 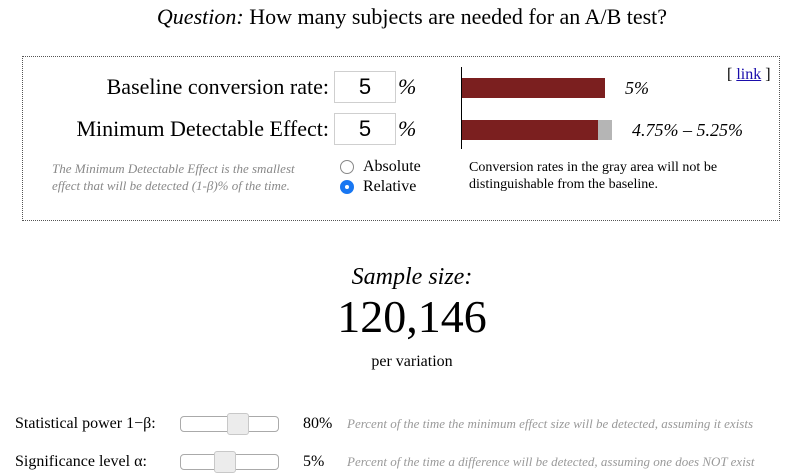 I want to click on mde-unit: %, so click(x=407, y=128).